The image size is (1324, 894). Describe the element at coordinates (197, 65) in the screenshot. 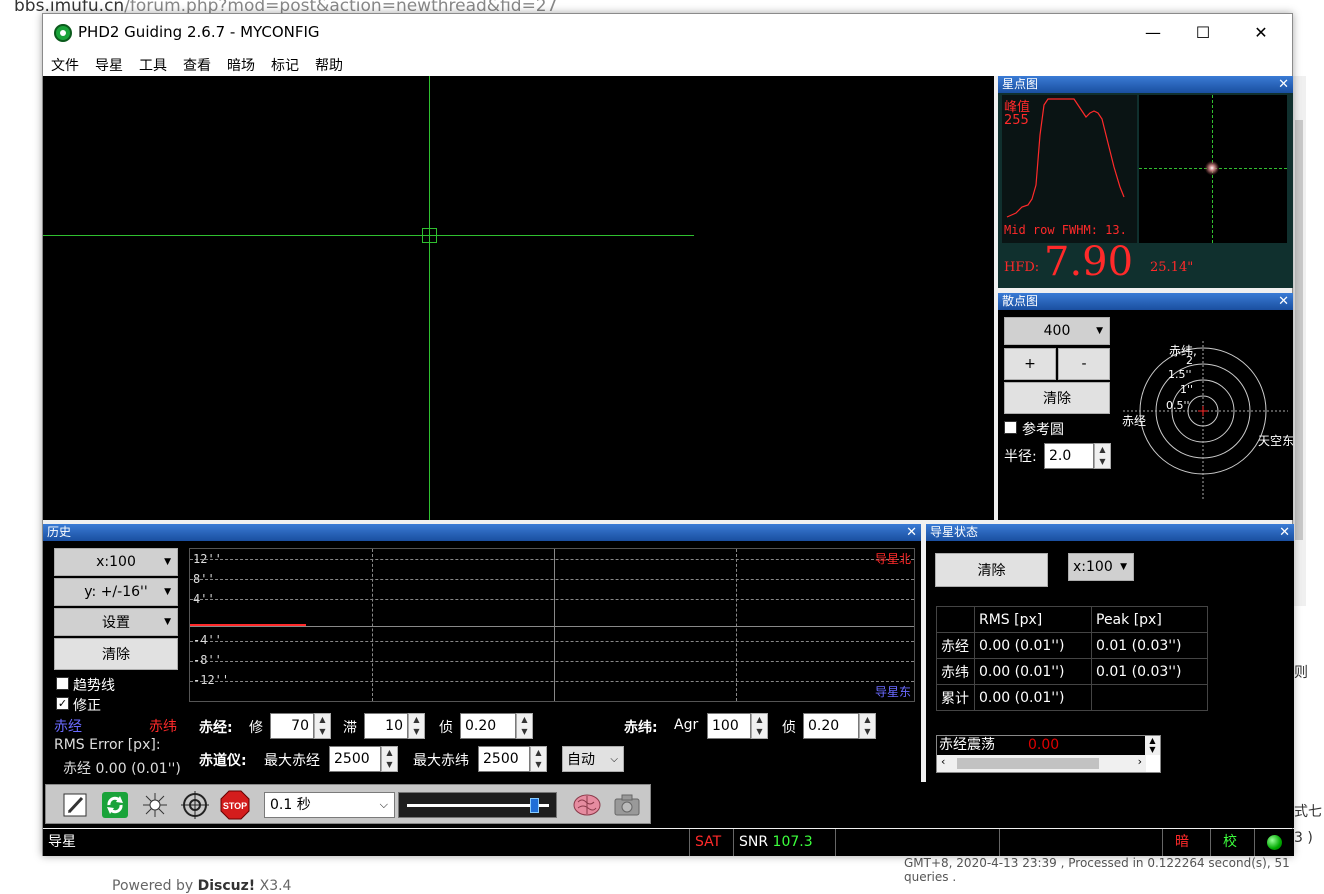

I see `menu-view: 查看` at that location.